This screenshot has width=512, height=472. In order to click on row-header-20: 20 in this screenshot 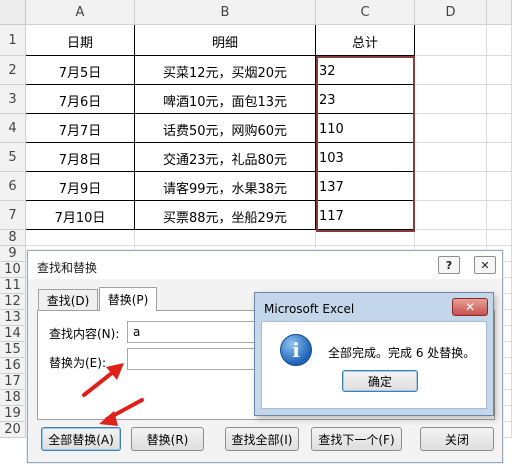, I will do `click(13, 430)`.